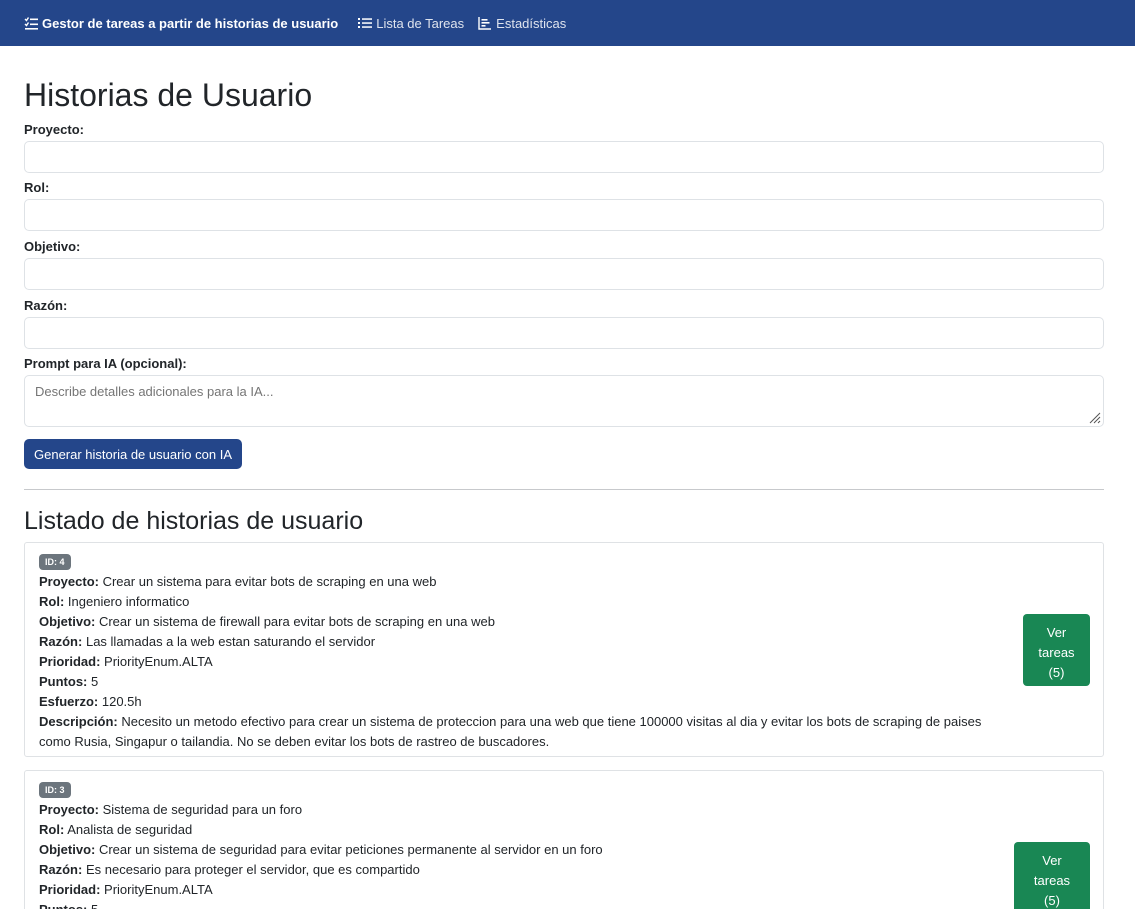 The height and width of the screenshot is (909, 1135). I want to click on field-value: 120.5h, so click(121, 701).